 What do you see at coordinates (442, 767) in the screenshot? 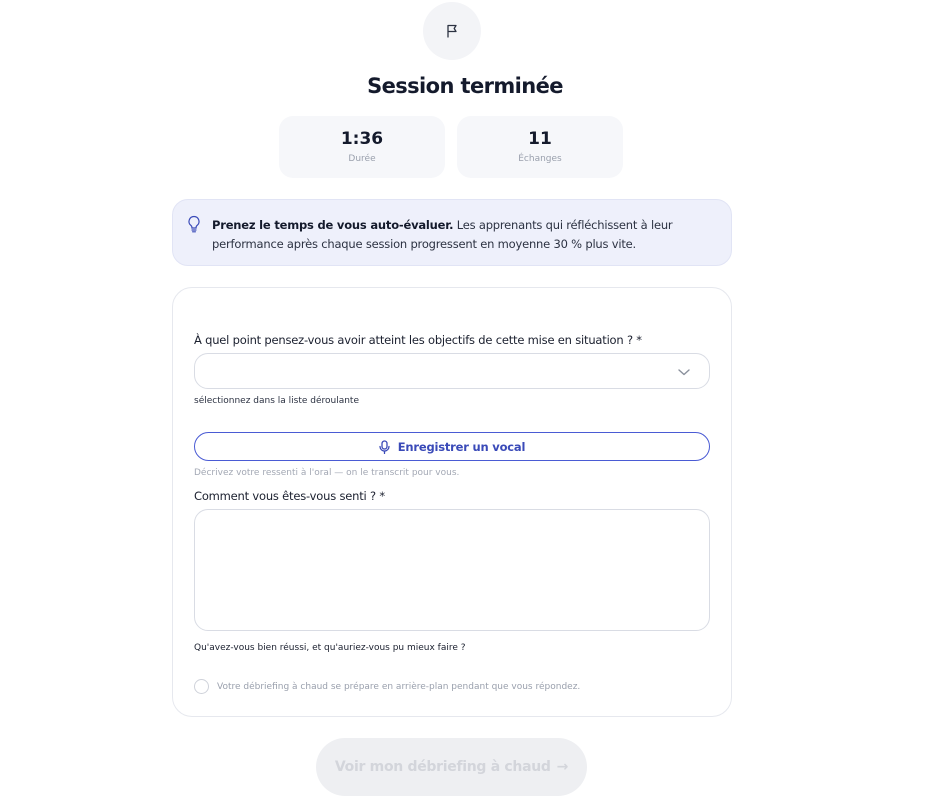
I see `view-debrief-label: Voir mon débriefing à chaud` at bounding box center [442, 767].